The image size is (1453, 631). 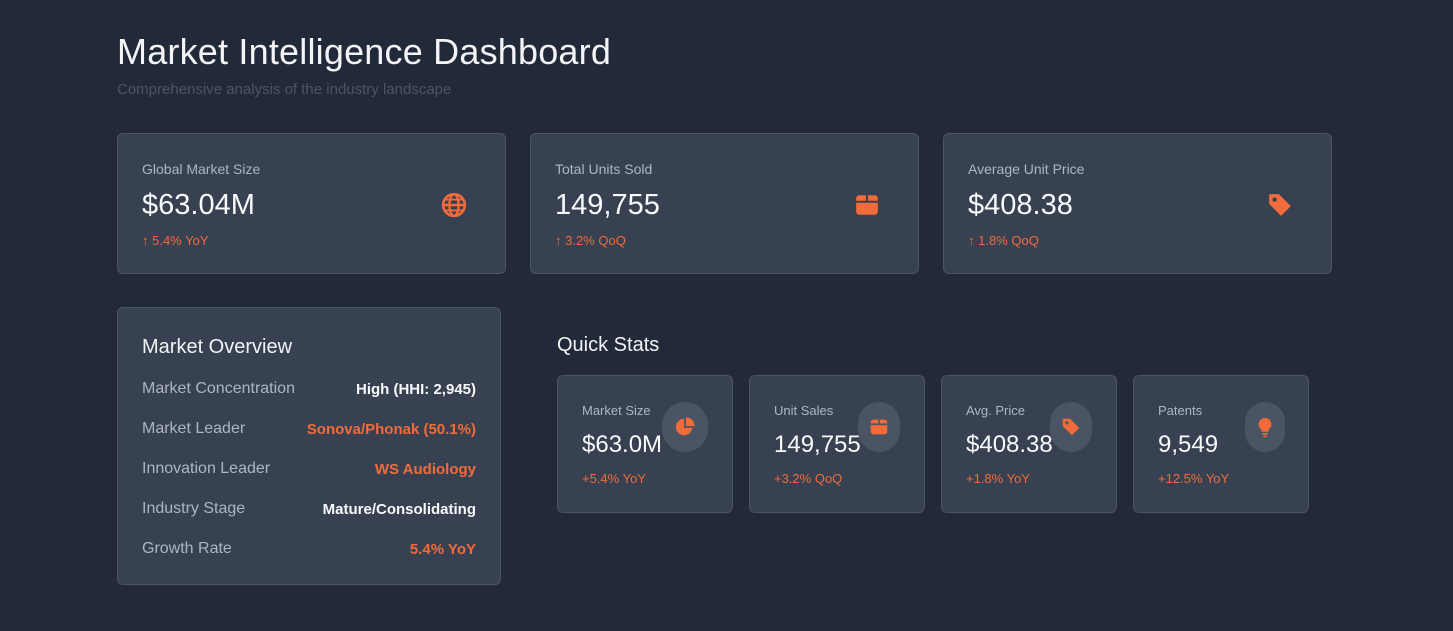 I want to click on overview-value: WS Audiology, so click(x=425, y=469).